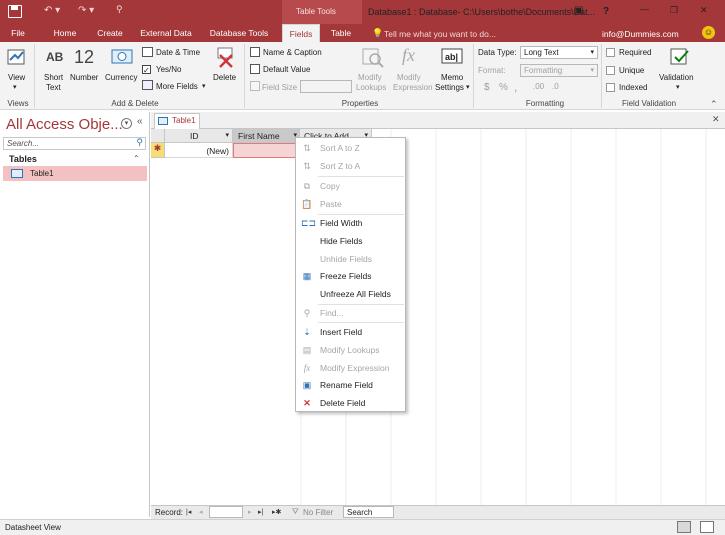 The image size is (725, 535). Describe the element at coordinates (674, 10) in the screenshot. I see `restore-button: ❐` at that location.